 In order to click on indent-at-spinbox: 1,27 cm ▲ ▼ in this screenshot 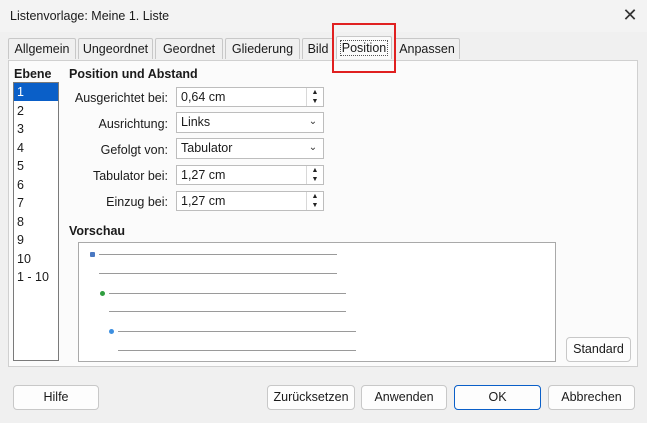, I will do `click(250, 201)`.